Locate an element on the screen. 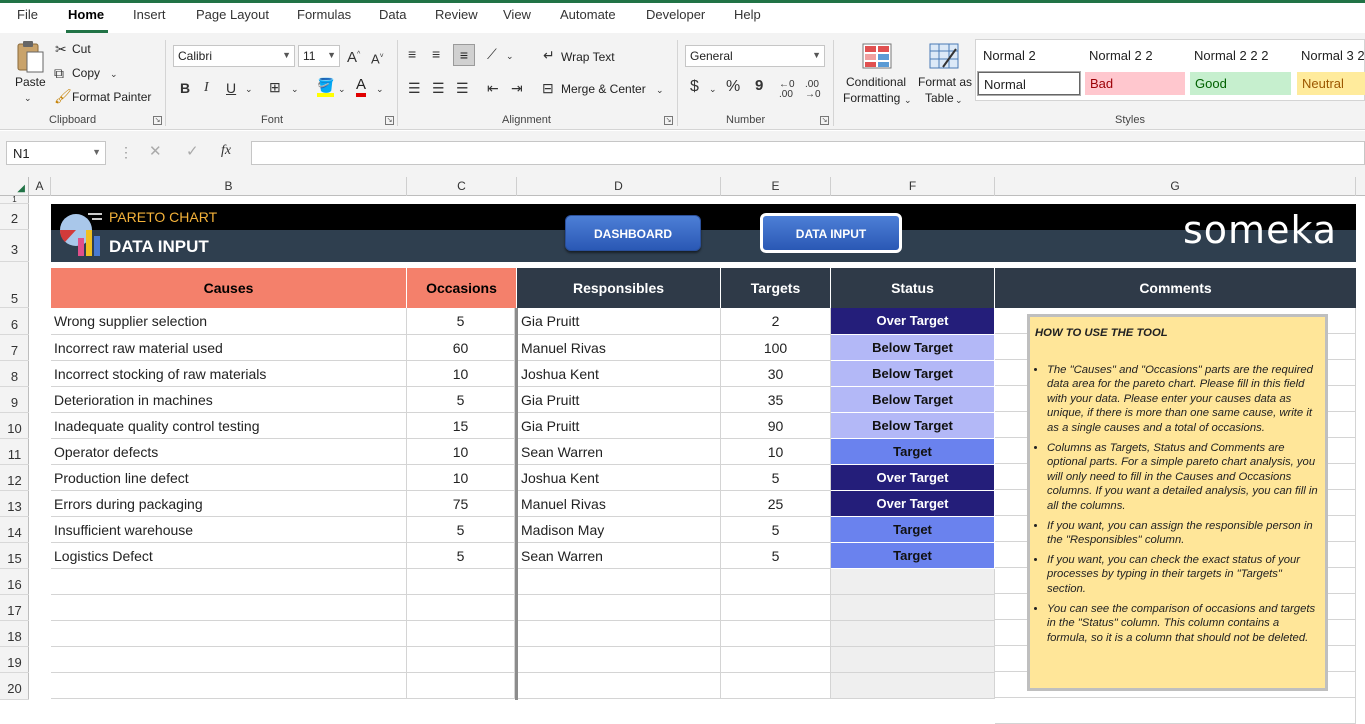 Image resolution: width=1365 pixels, height=724 pixels. wrap-text-button: Wrap Text is located at coordinates (588, 57).